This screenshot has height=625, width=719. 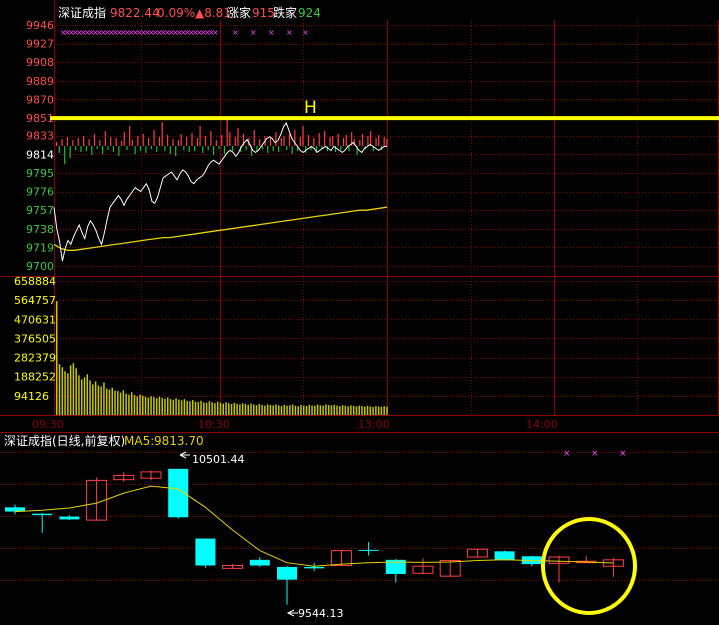 I want to click on price-tick-label: 9814, so click(x=40, y=154).